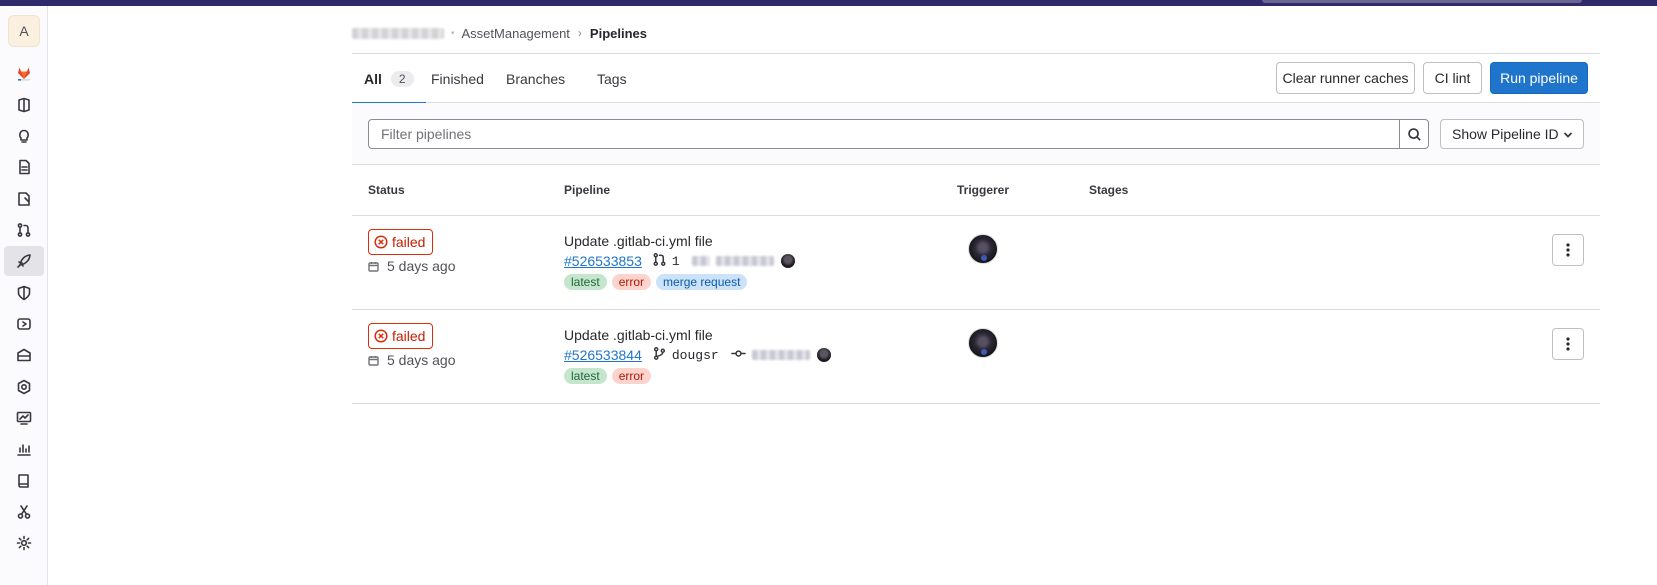 The width and height of the screenshot is (1657, 585). What do you see at coordinates (1505, 134) in the screenshot?
I see `show-pipeline-id-label: Show Pipeline ID` at bounding box center [1505, 134].